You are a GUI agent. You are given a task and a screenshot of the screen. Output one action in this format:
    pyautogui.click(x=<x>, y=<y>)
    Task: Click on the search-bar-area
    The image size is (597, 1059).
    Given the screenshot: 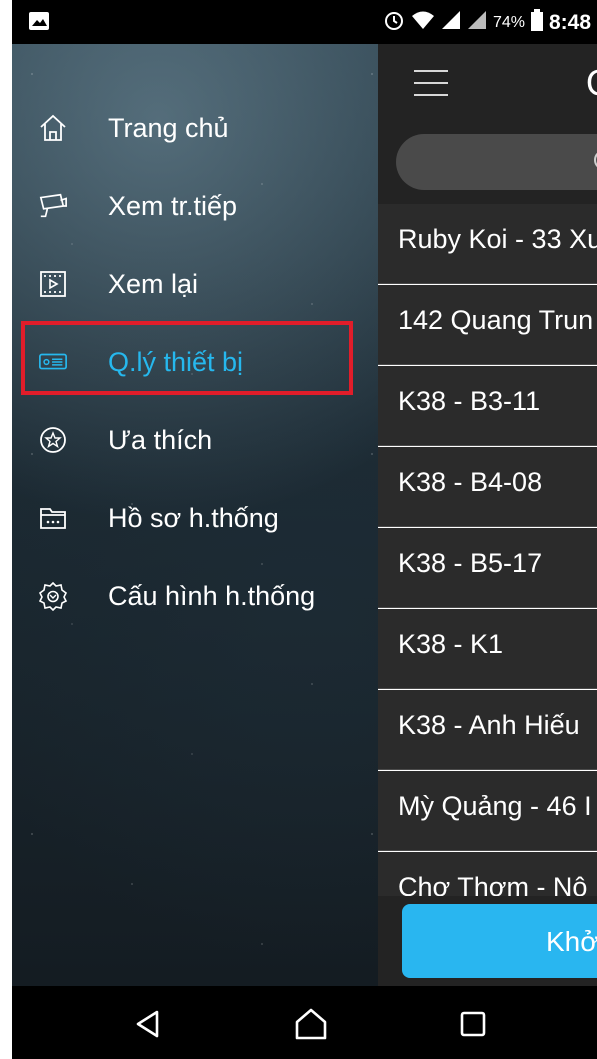 What is the action you would take?
    pyautogui.click(x=487, y=164)
    